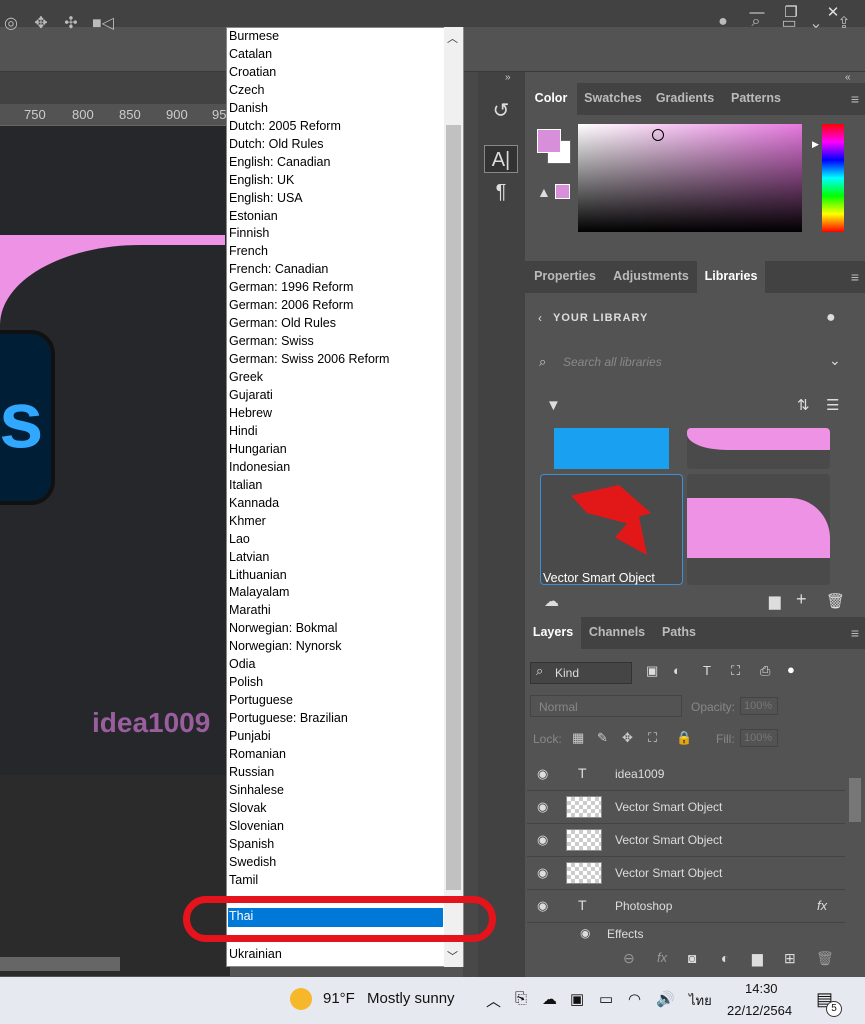  I want to click on tab-paths: Paths, so click(679, 633).